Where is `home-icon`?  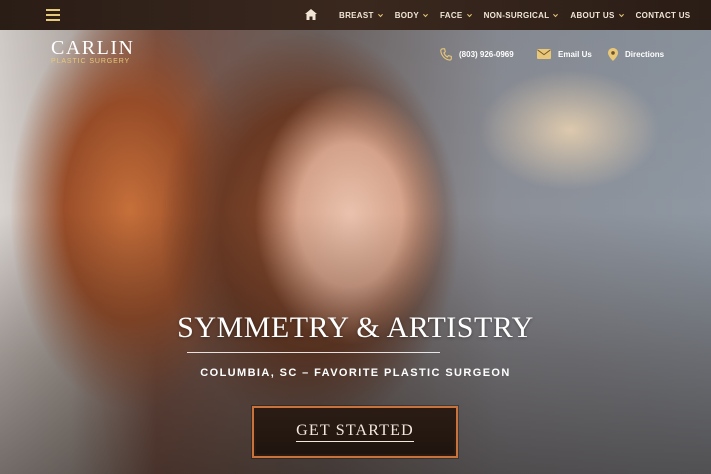 home-icon is located at coordinates (311, 14).